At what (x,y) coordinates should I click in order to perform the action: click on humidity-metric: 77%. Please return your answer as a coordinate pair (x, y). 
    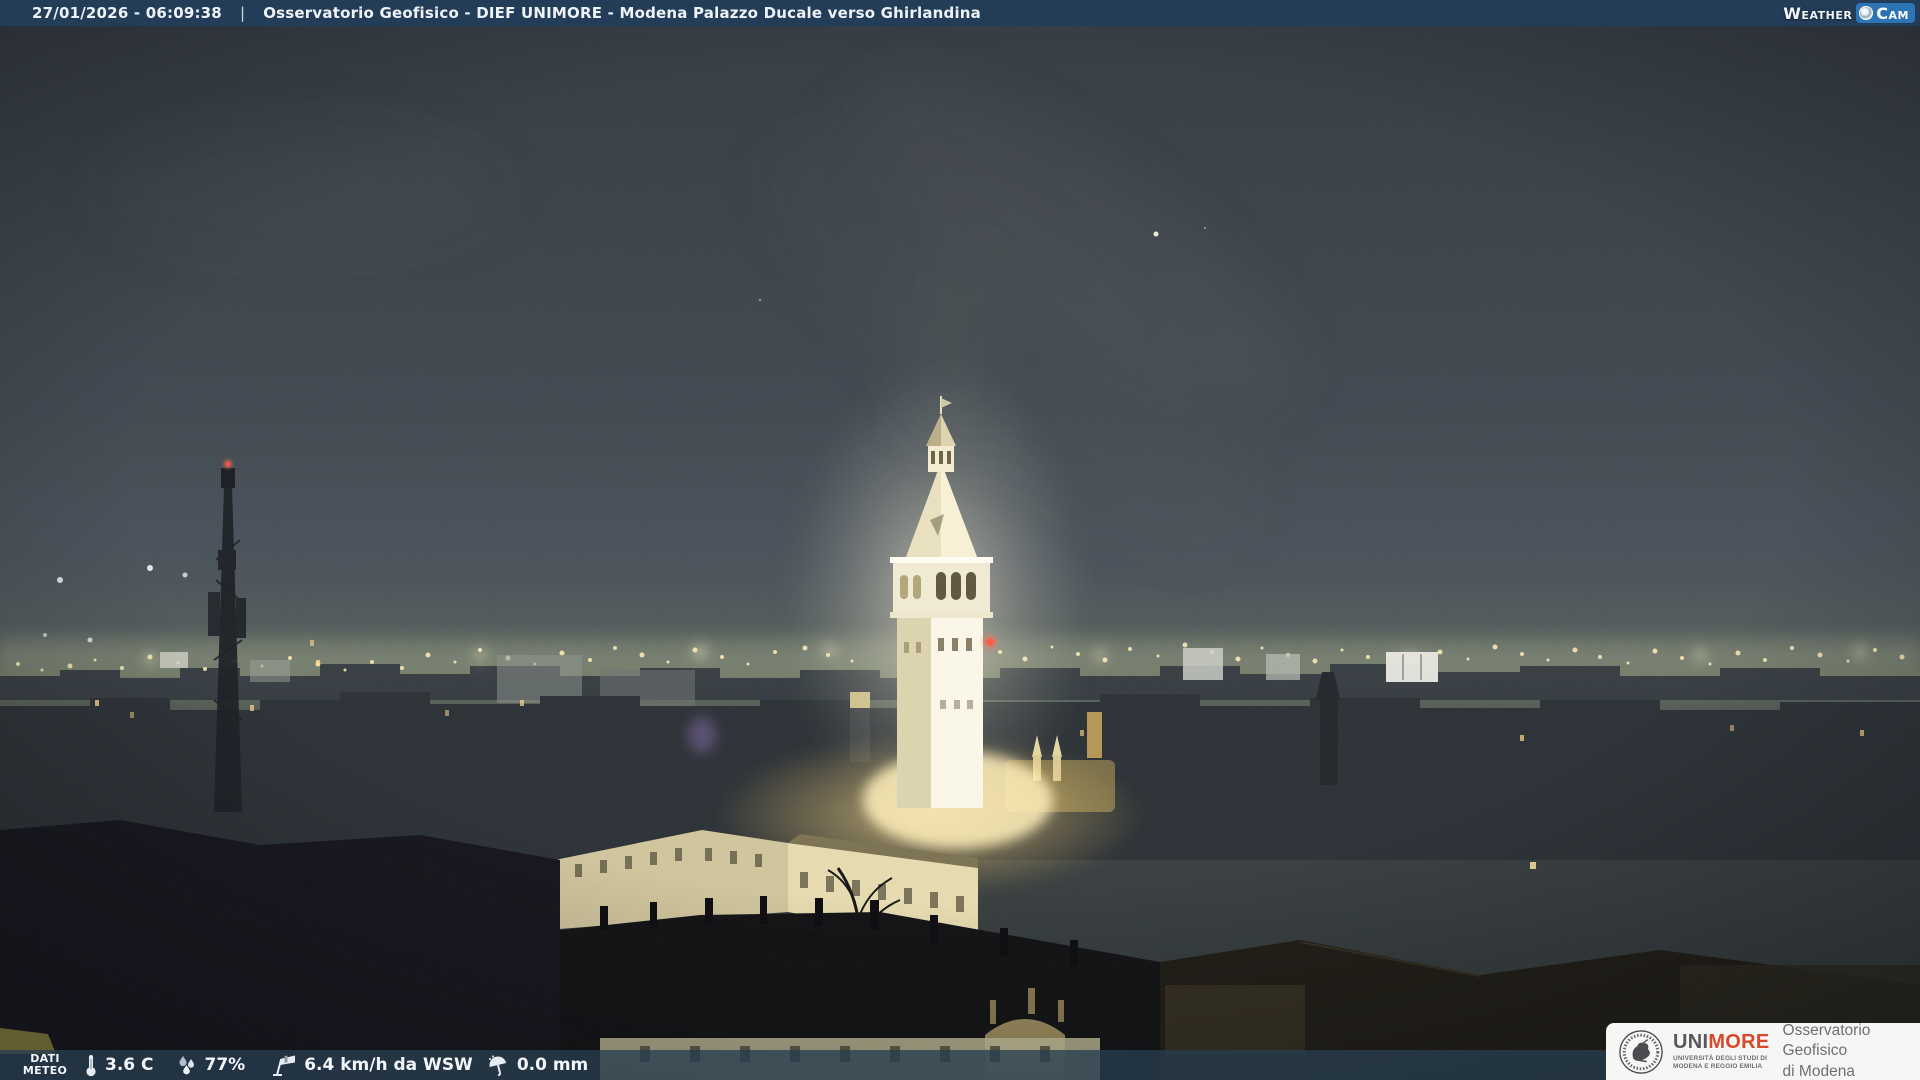
    Looking at the image, I should click on (211, 1065).